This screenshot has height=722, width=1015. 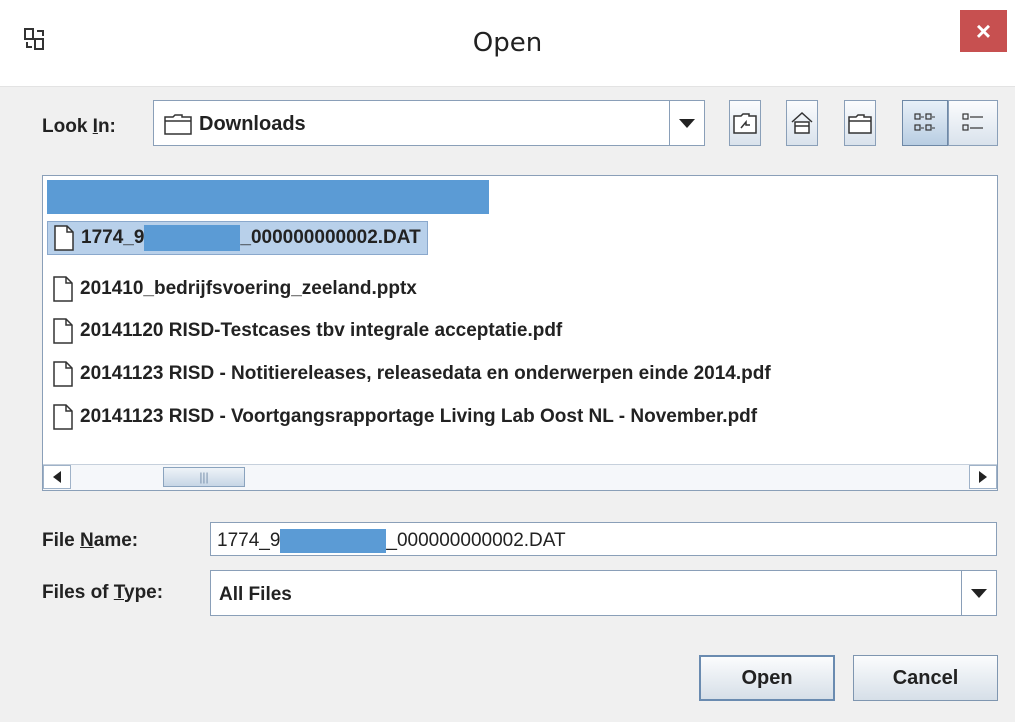 I want to click on up-folder-icon, so click(x=745, y=123).